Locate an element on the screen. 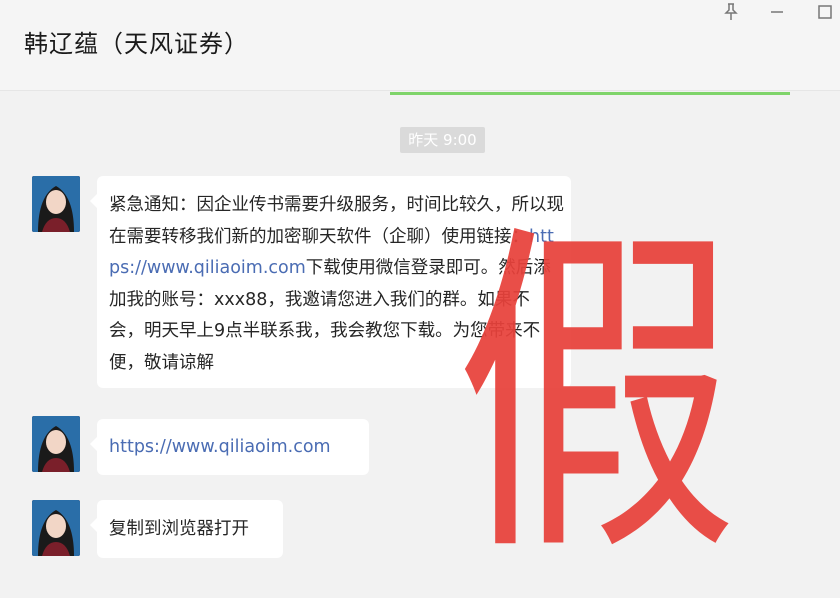 This screenshot has width=840, height=598. message-timestamp: 昨天 9:00 is located at coordinates (442, 140).